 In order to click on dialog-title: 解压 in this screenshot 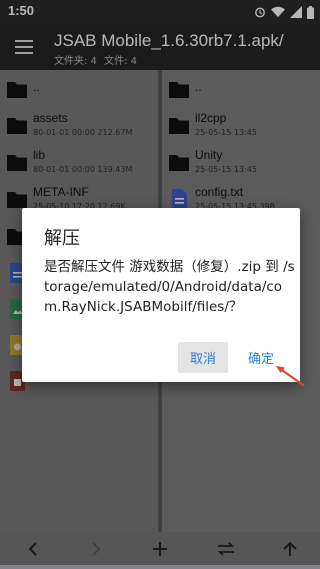, I will do `click(62, 238)`.